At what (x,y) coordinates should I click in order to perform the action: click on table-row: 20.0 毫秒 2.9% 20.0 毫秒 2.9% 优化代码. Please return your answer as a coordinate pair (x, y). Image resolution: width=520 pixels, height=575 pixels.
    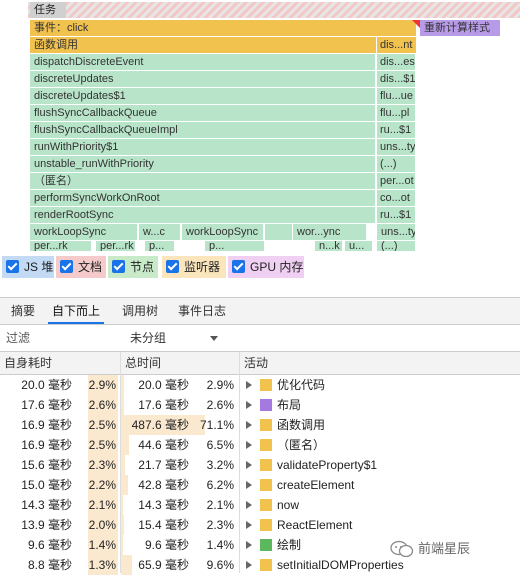
    Looking at the image, I should click on (260, 385).